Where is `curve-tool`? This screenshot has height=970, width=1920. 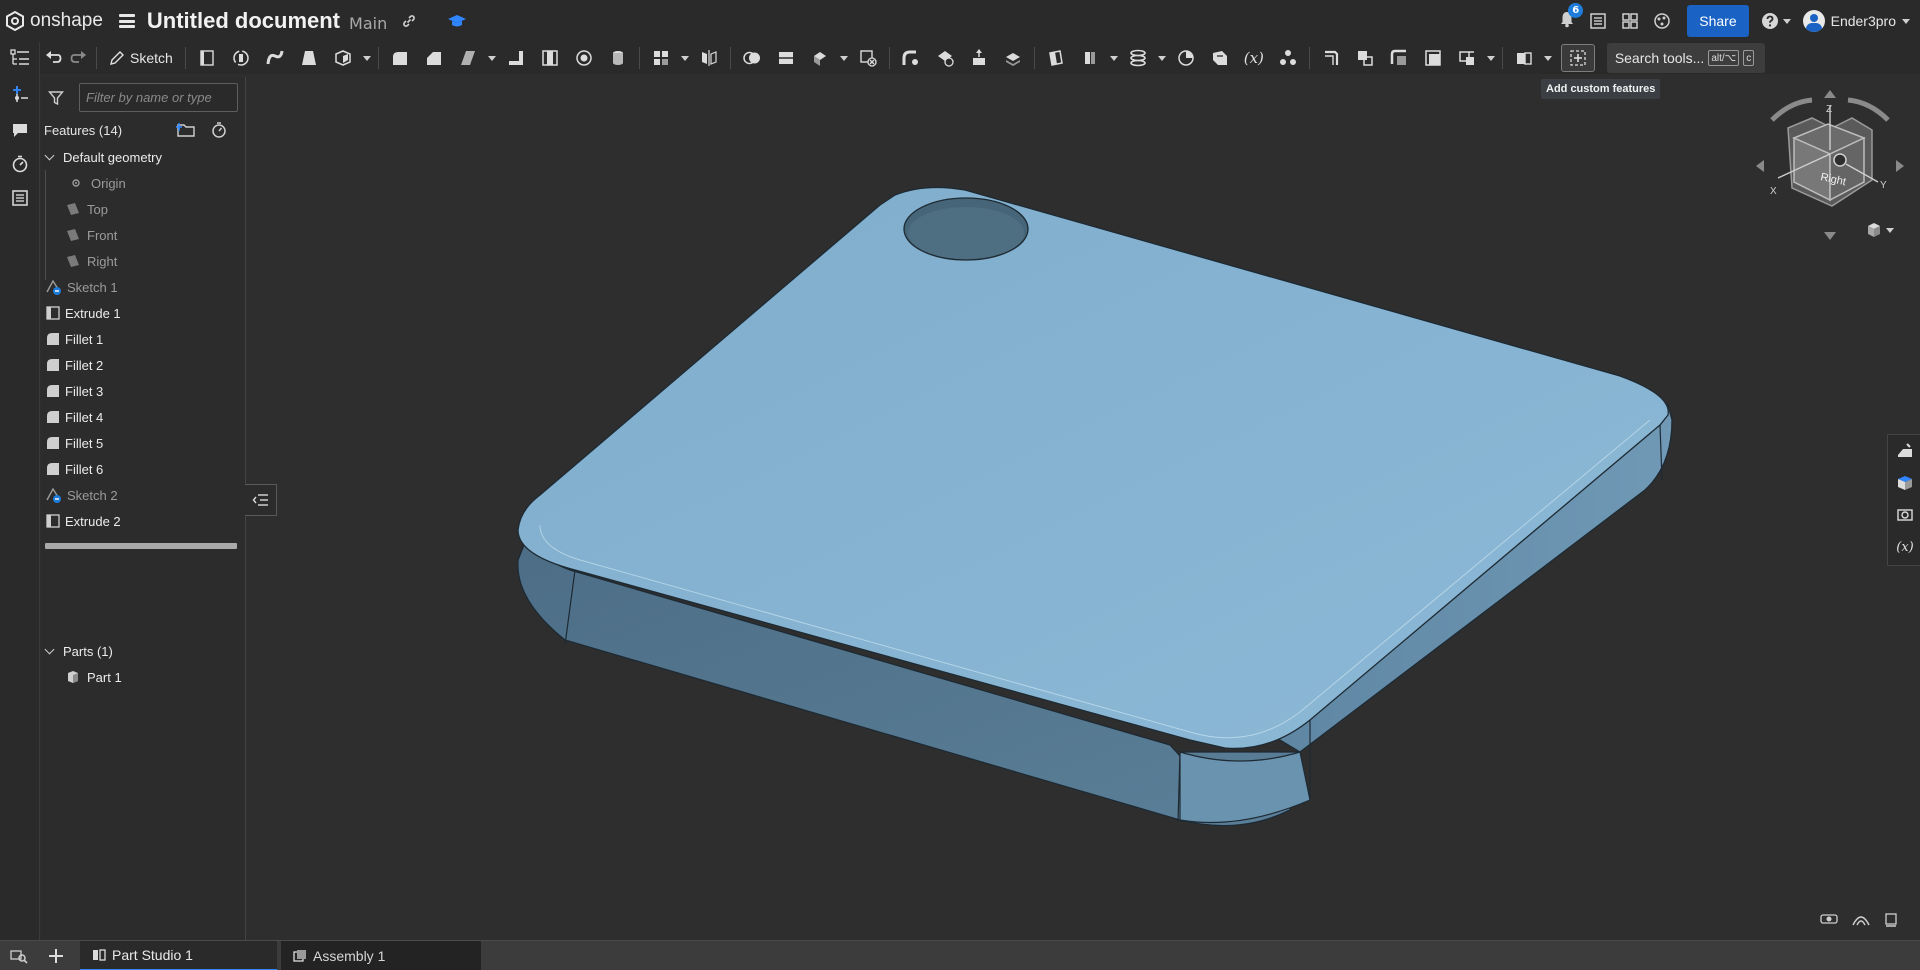 curve-tool is located at coordinates (1138, 58).